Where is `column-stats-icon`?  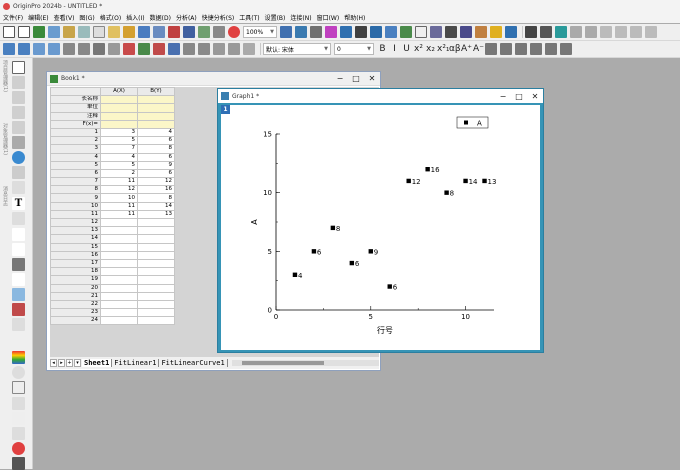
column-stats-icon is located at coordinates (576, 32).